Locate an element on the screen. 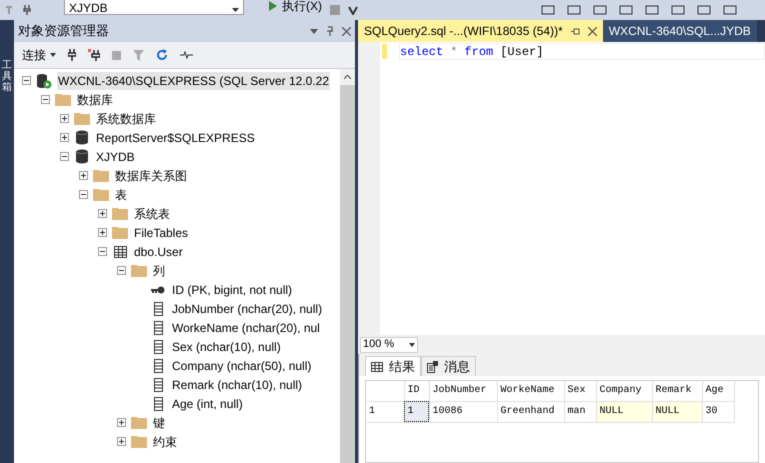 This screenshot has height=463, width=765. tree-item: dbo.User is located at coordinates (158, 251).